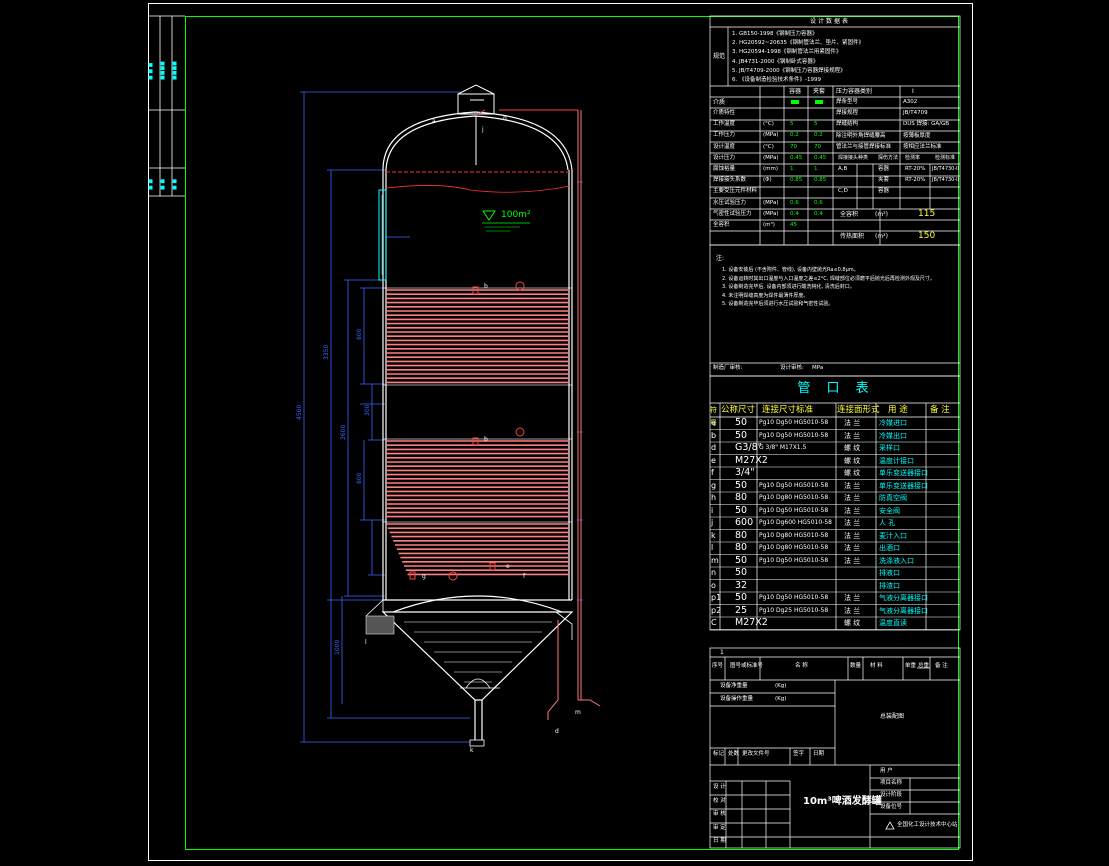 Image resolution: width=1109 pixels, height=866 pixels. Describe the element at coordinates (781, 686) in the screenshot. I see `weight-net-unit: (Kg)` at that location.